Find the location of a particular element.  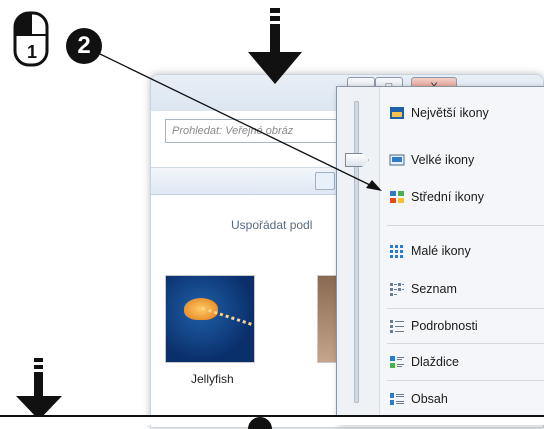

mouse-step-number: 1 is located at coordinates (32, 52).